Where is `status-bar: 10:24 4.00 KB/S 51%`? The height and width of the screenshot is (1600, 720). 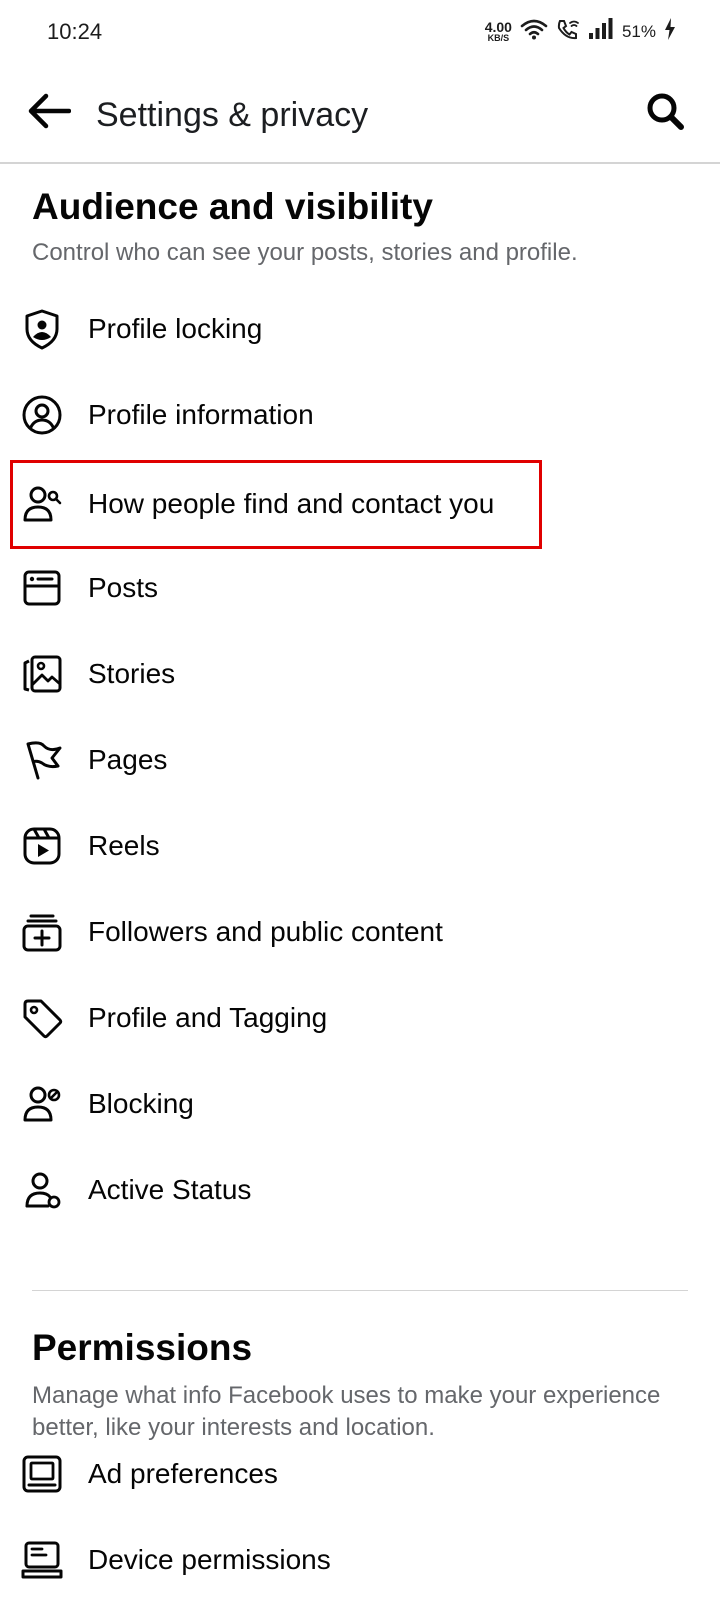 status-bar: 10:24 4.00 KB/S 51% is located at coordinates (360, 32).